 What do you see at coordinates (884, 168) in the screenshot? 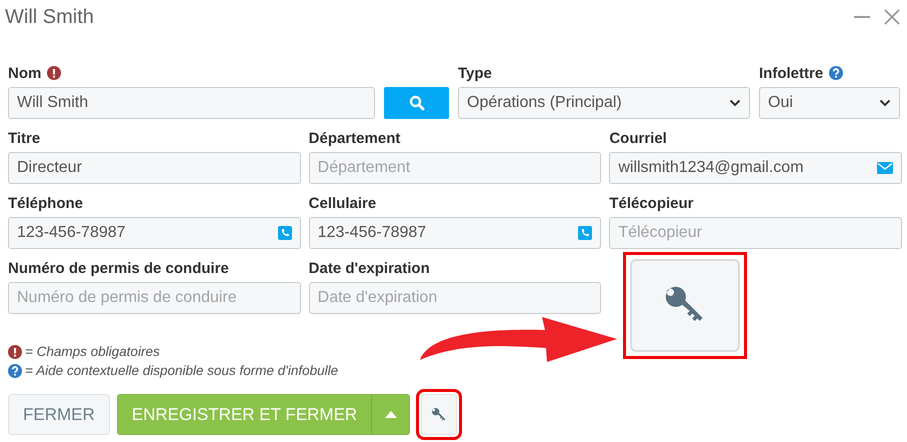
I see `envelope-icon` at bounding box center [884, 168].